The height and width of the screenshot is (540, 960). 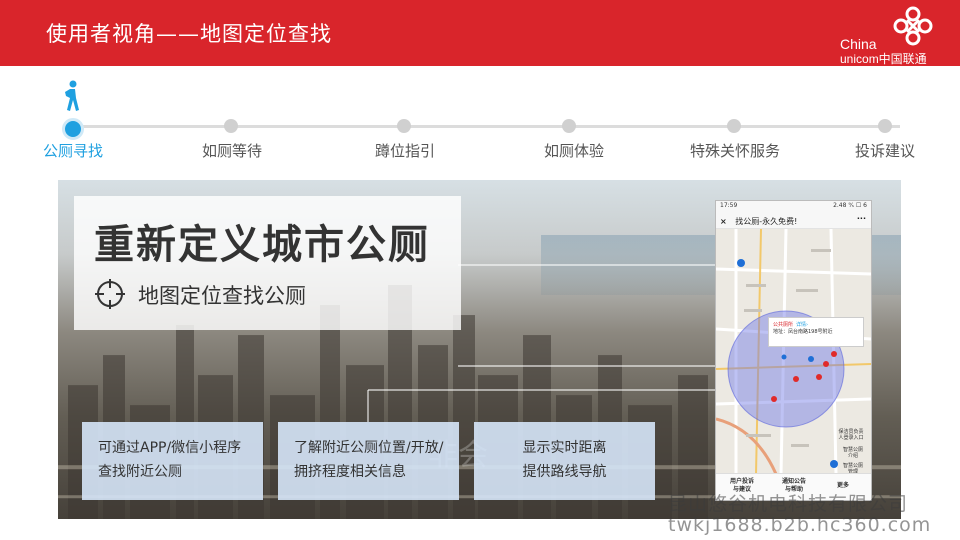 What do you see at coordinates (222, 296) in the screenshot?
I see `hero-subline: 地图定位查找公厕` at bounding box center [222, 296].